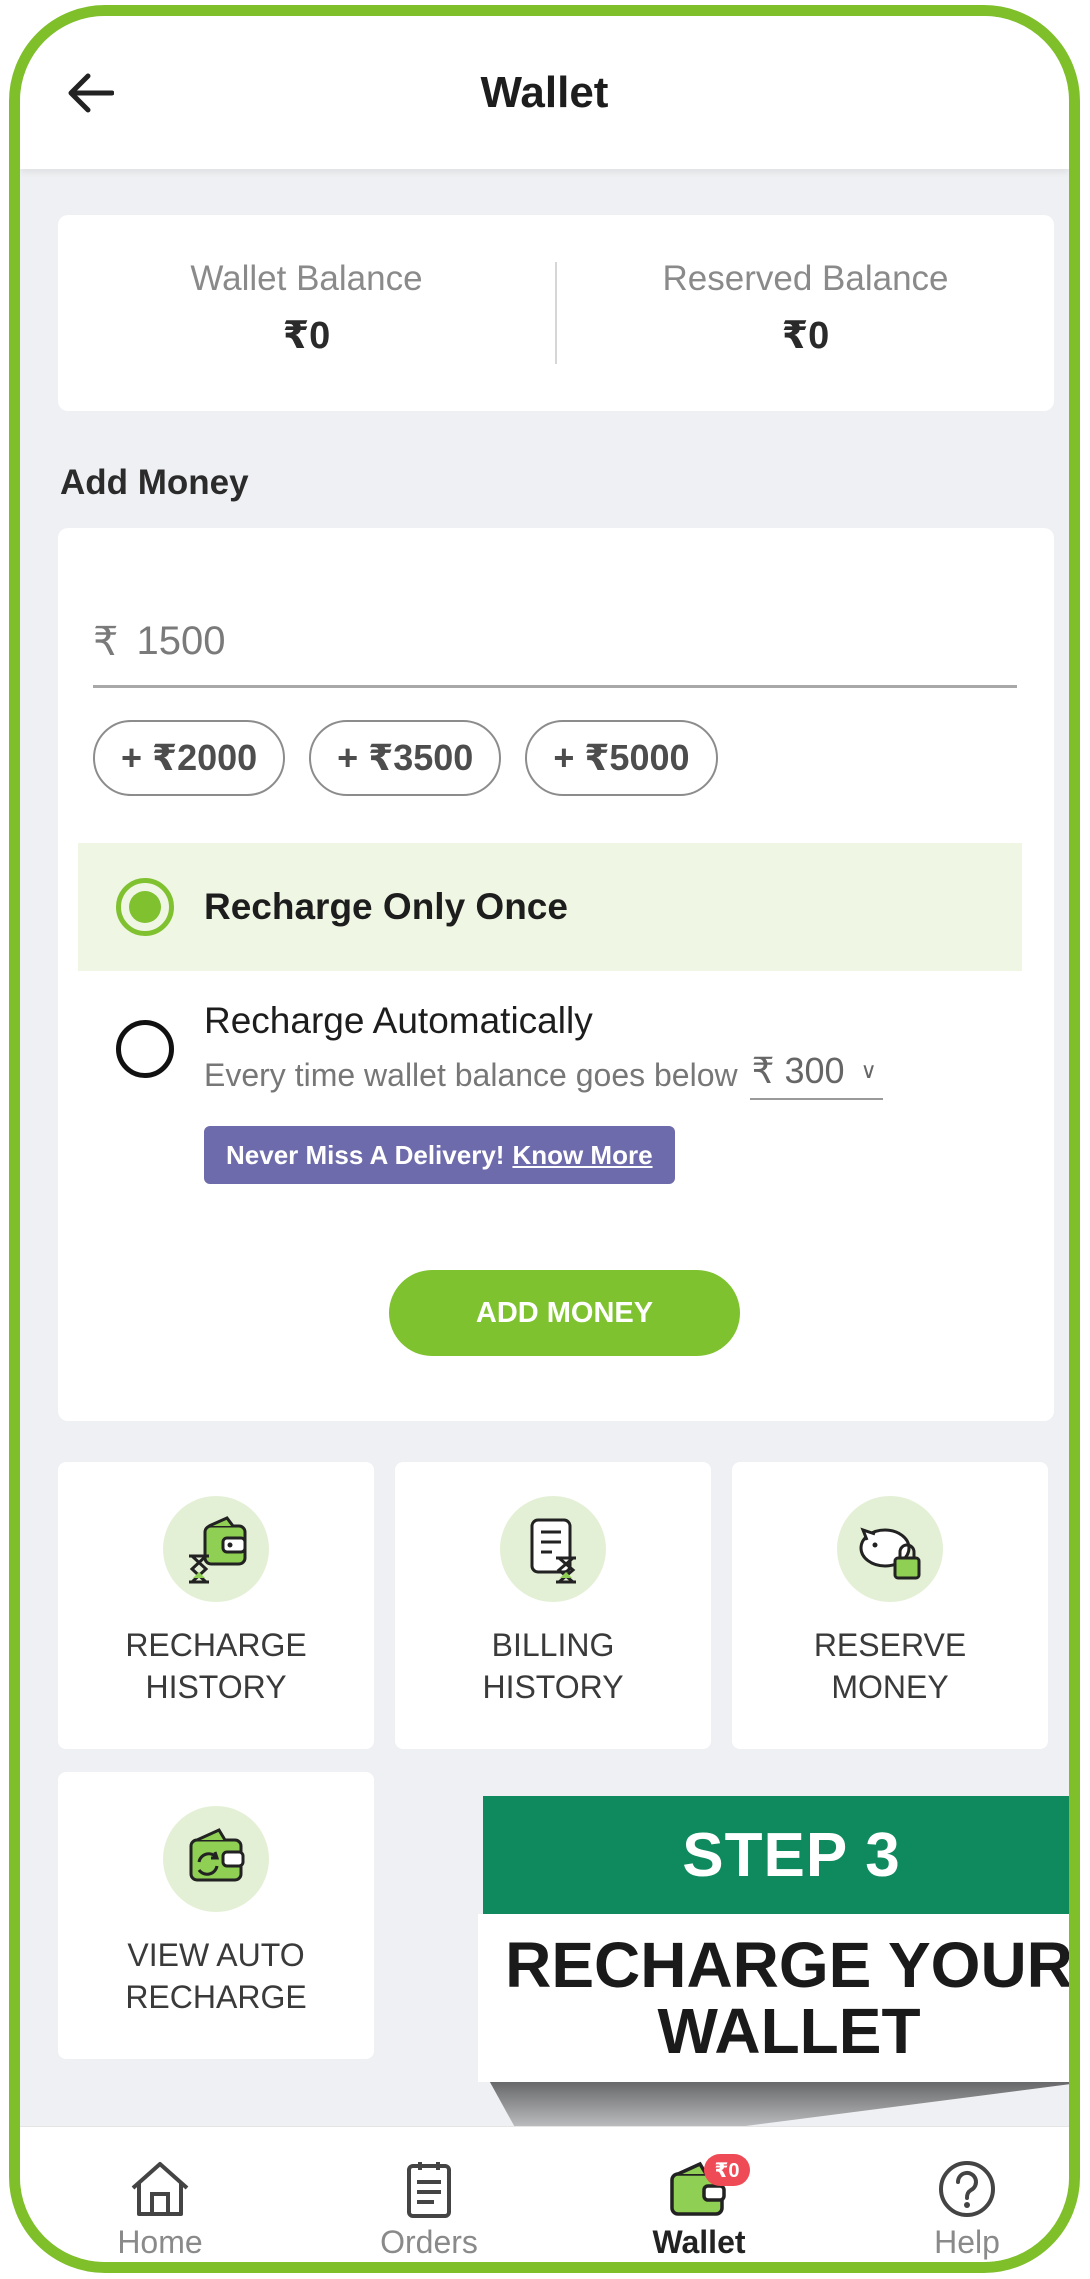 This screenshot has width=1090, height=2279. I want to click on wallet-balance-label: Wallet Balance, so click(306, 278).